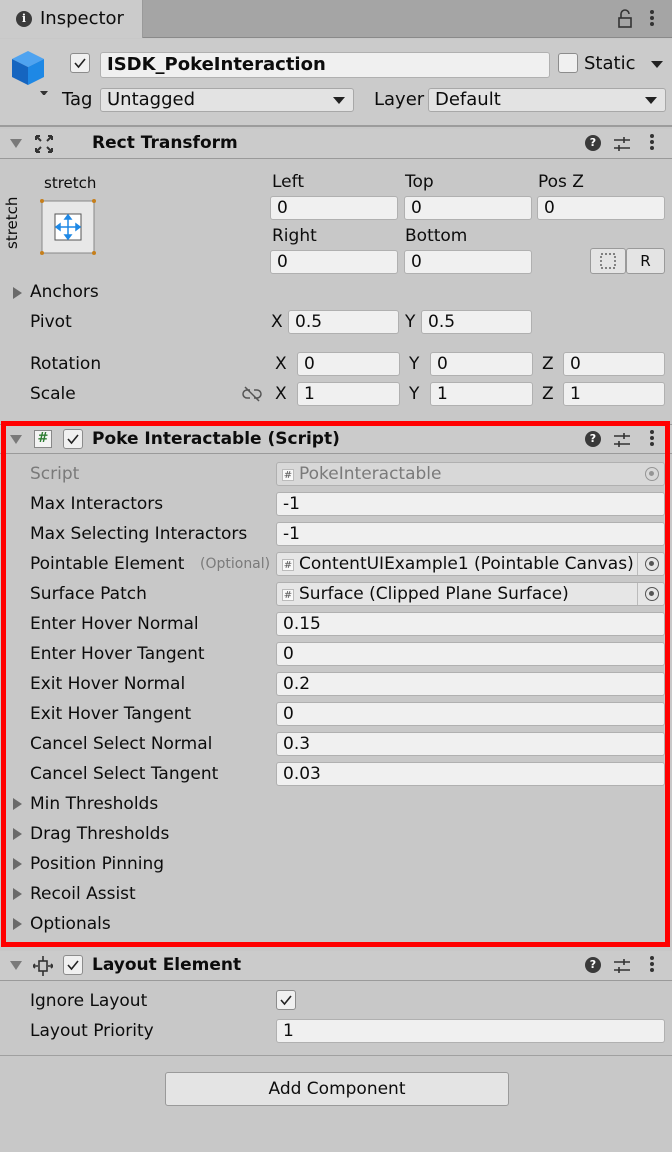 The height and width of the screenshot is (1152, 672). Describe the element at coordinates (348, 364) in the screenshot. I see `rotation-x-field: 0` at that location.